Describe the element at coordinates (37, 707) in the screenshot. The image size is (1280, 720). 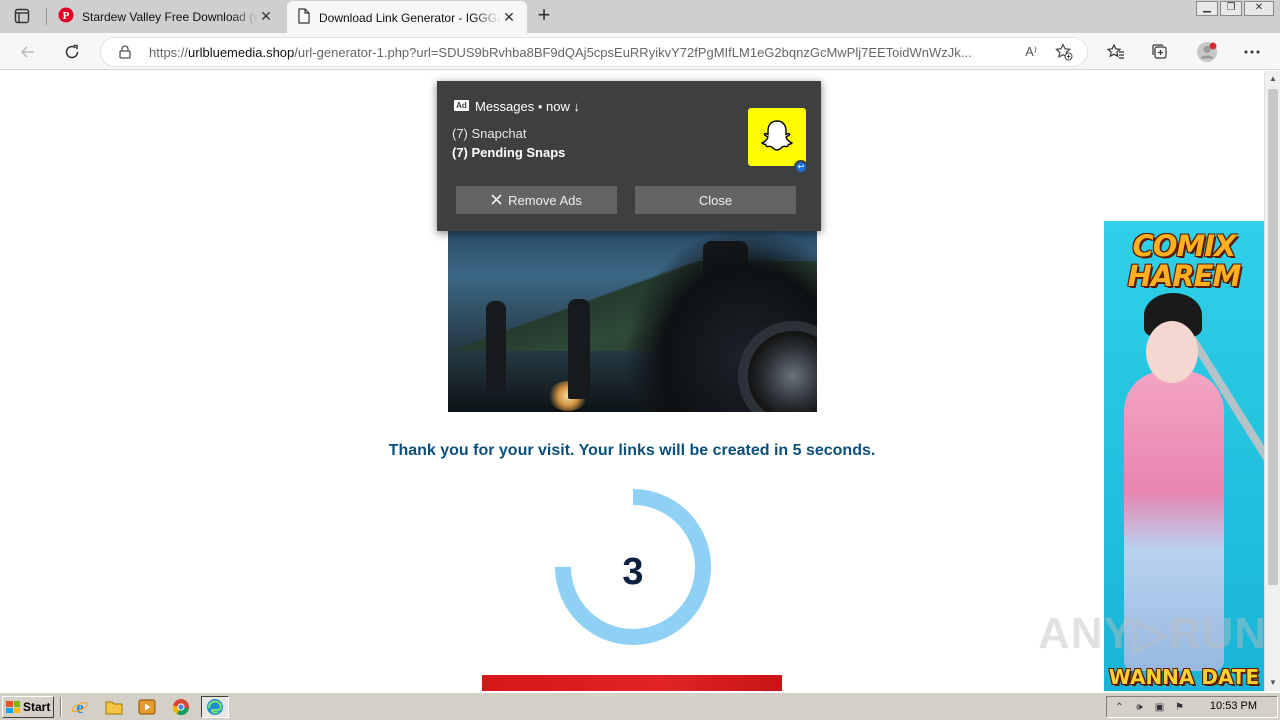
I see `start-label: Start` at that location.